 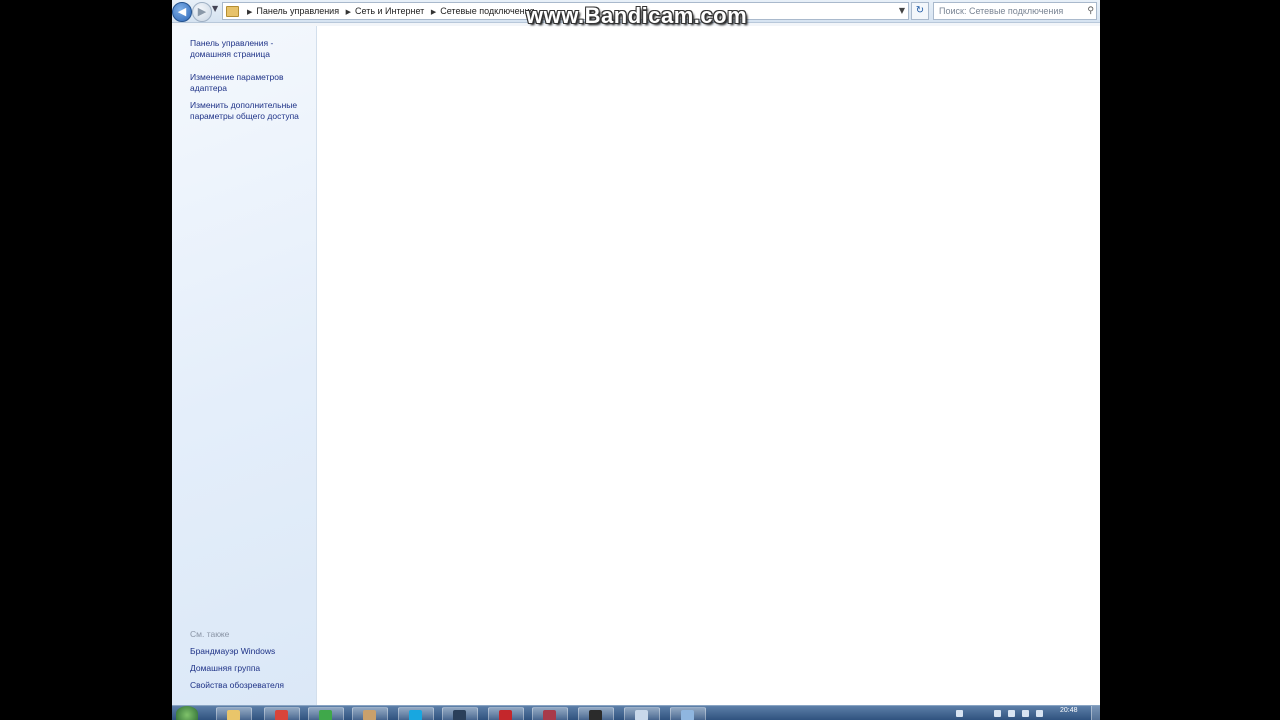 What do you see at coordinates (244, 116) in the screenshot?
I see `sidebar-link-line: параметры общего доступа` at bounding box center [244, 116].